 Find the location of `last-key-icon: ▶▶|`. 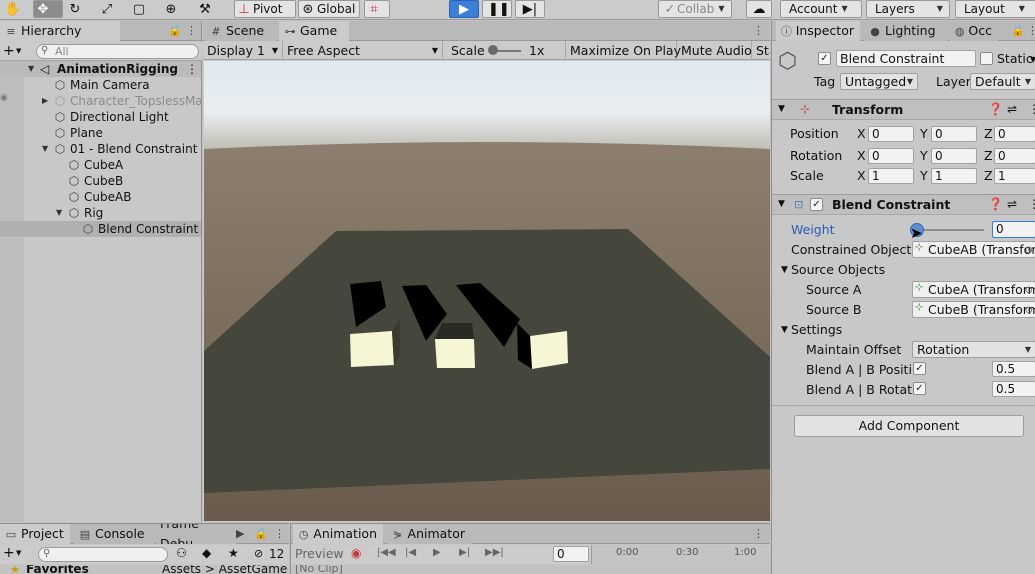

last-key-icon: ▶▶| is located at coordinates (494, 552).